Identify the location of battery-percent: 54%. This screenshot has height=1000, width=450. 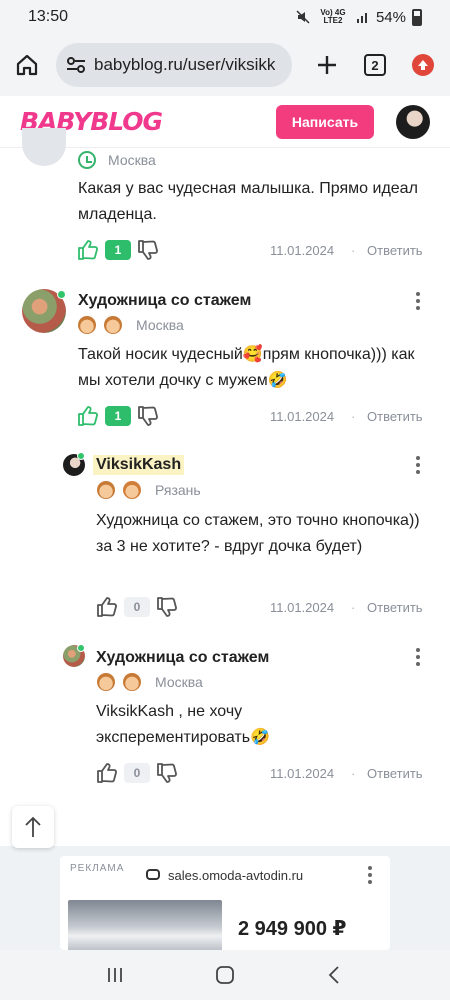
(390, 17).